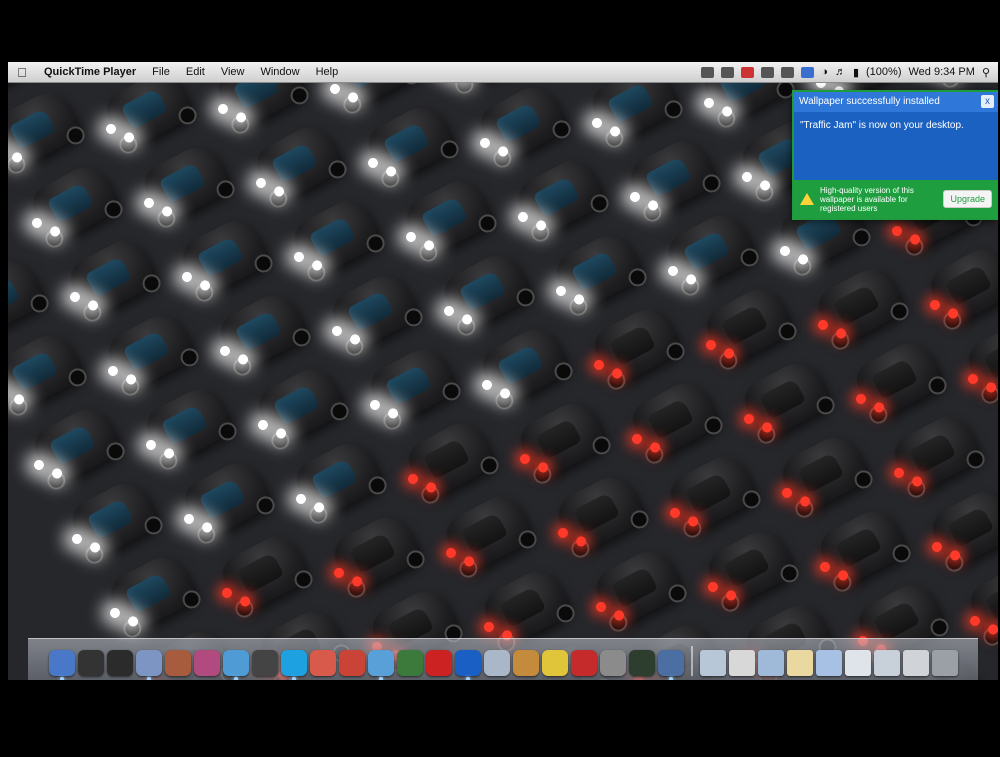 Image resolution: width=1000 pixels, height=757 pixels. I want to click on volume-icon: ♬, so click(840, 72).